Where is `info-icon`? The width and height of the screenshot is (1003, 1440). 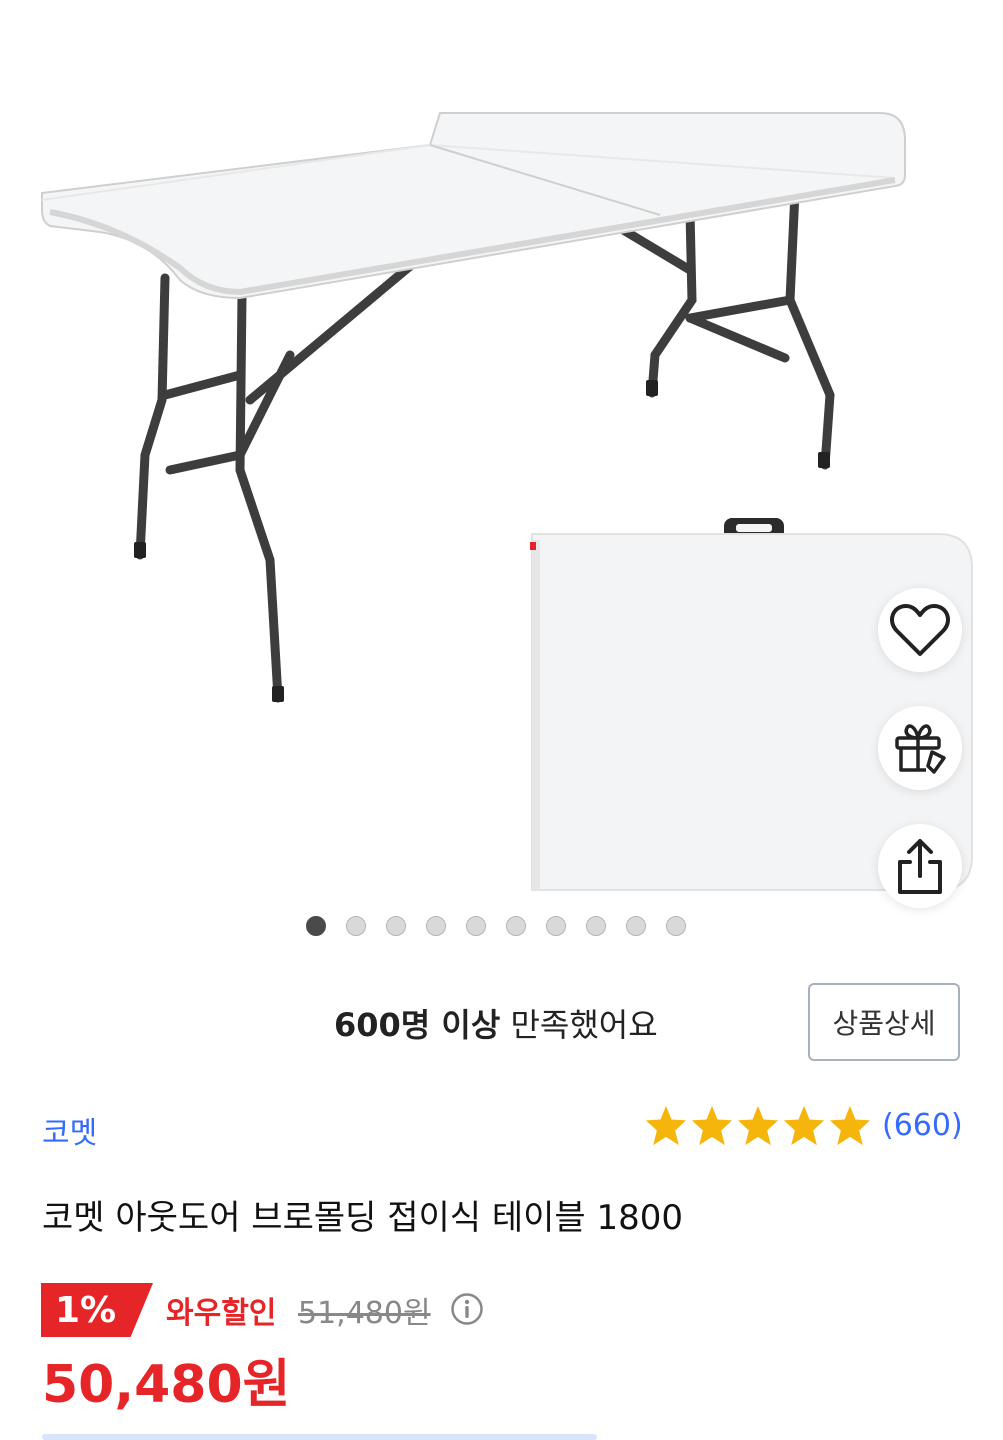
info-icon is located at coordinates (467, 1309).